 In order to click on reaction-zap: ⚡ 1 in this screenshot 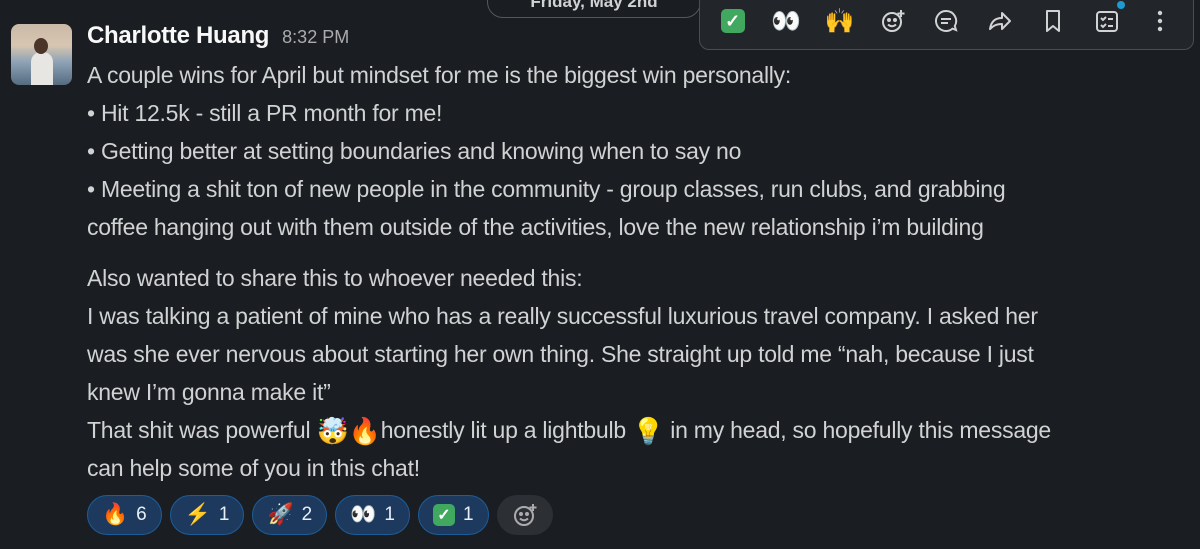, I will do `click(207, 515)`.